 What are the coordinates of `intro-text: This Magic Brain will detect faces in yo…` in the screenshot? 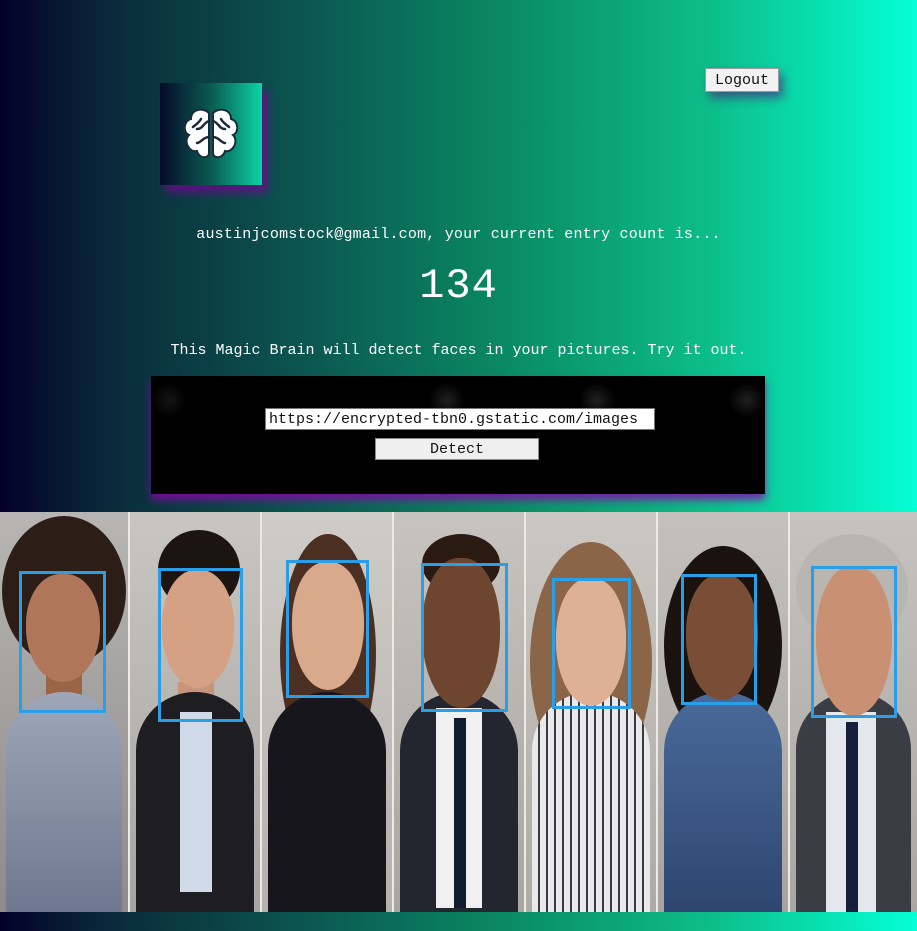 It's located at (458, 350).